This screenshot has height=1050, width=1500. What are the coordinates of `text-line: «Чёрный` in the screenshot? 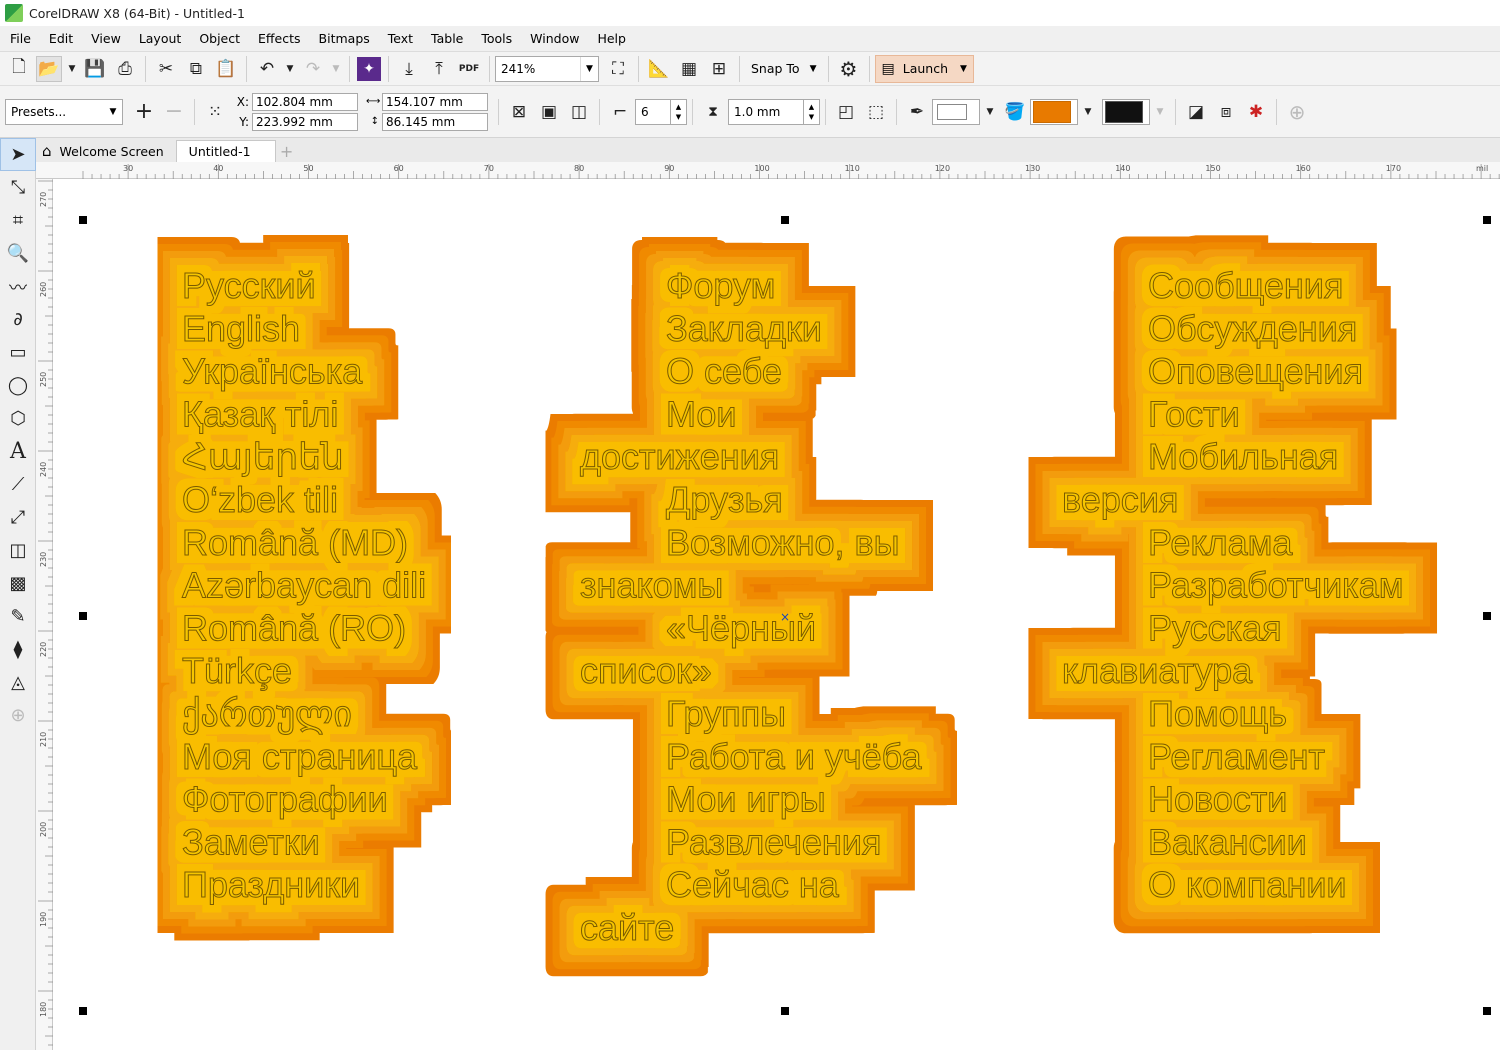 It's located at (741, 628).